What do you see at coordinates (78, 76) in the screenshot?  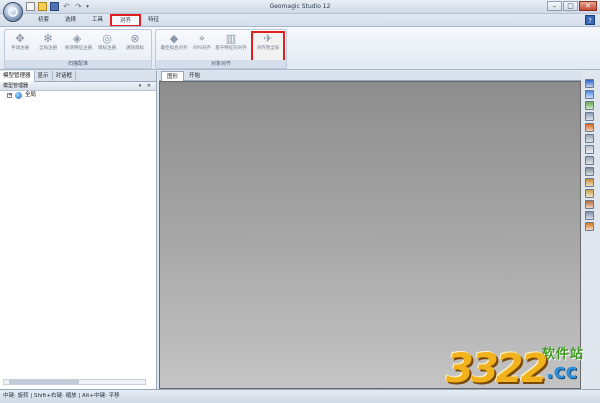 I see `sidebar-tabs: 模型管理器 显示 对话框` at bounding box center [78, 76].